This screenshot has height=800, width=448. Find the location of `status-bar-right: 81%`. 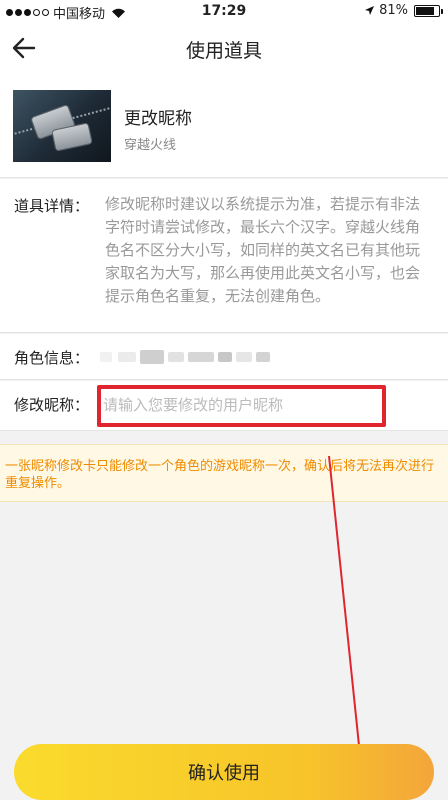

status-bar-right: 81% is located at coordinates (403, 10).